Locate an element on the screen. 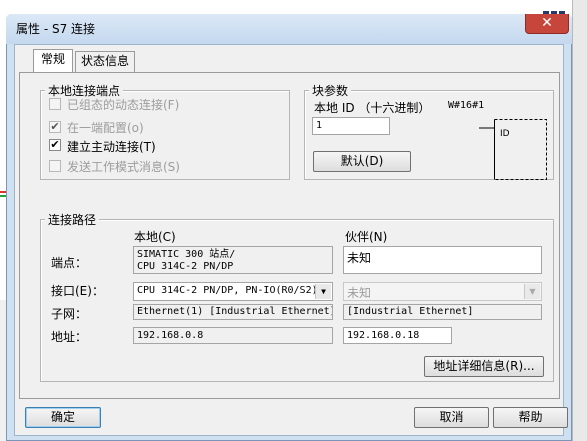 Image resolution: width=587 pixels, height=441 pixels. partner-interface-select: 未知 ▼ is located at coordinates (442, 291).